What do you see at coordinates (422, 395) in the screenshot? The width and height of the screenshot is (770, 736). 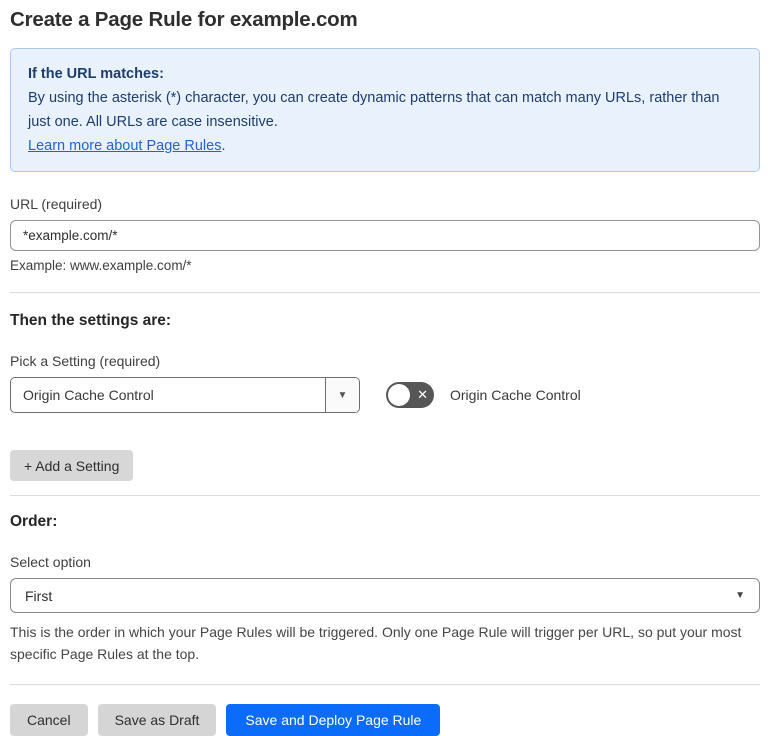 I see `toggle-off-x-icon: ✕` at bounding box center [422, 395].